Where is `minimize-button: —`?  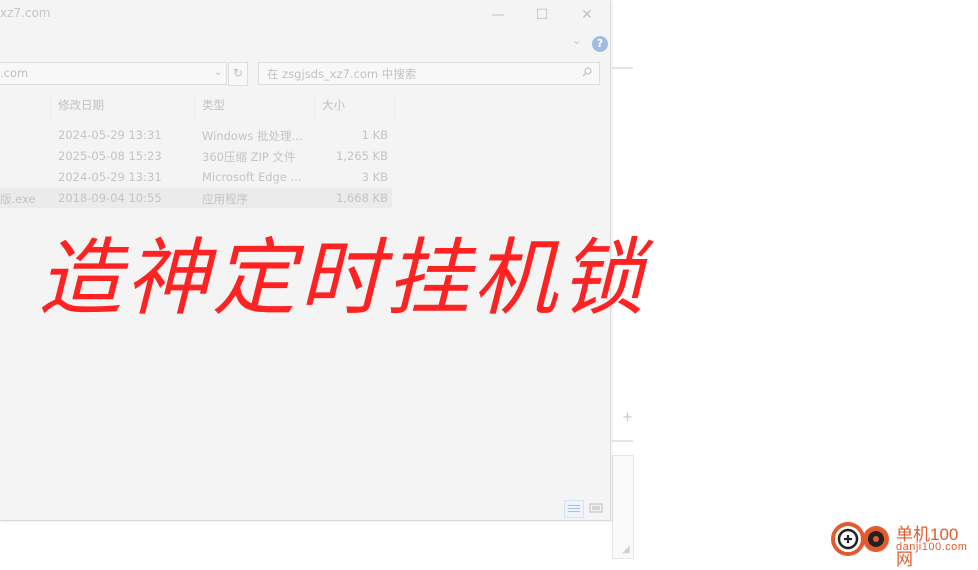 minimize-button: — is located at coordinates (498, 15).